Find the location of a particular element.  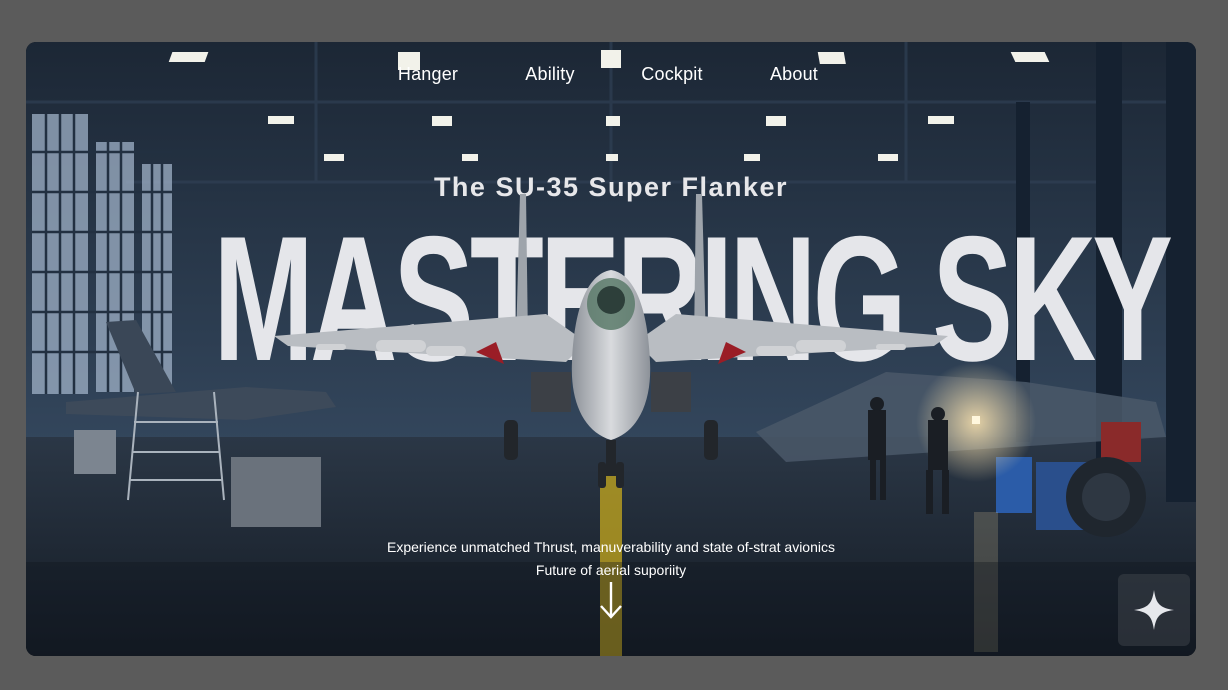

assistant-button is located at coordinates (1154, 610).